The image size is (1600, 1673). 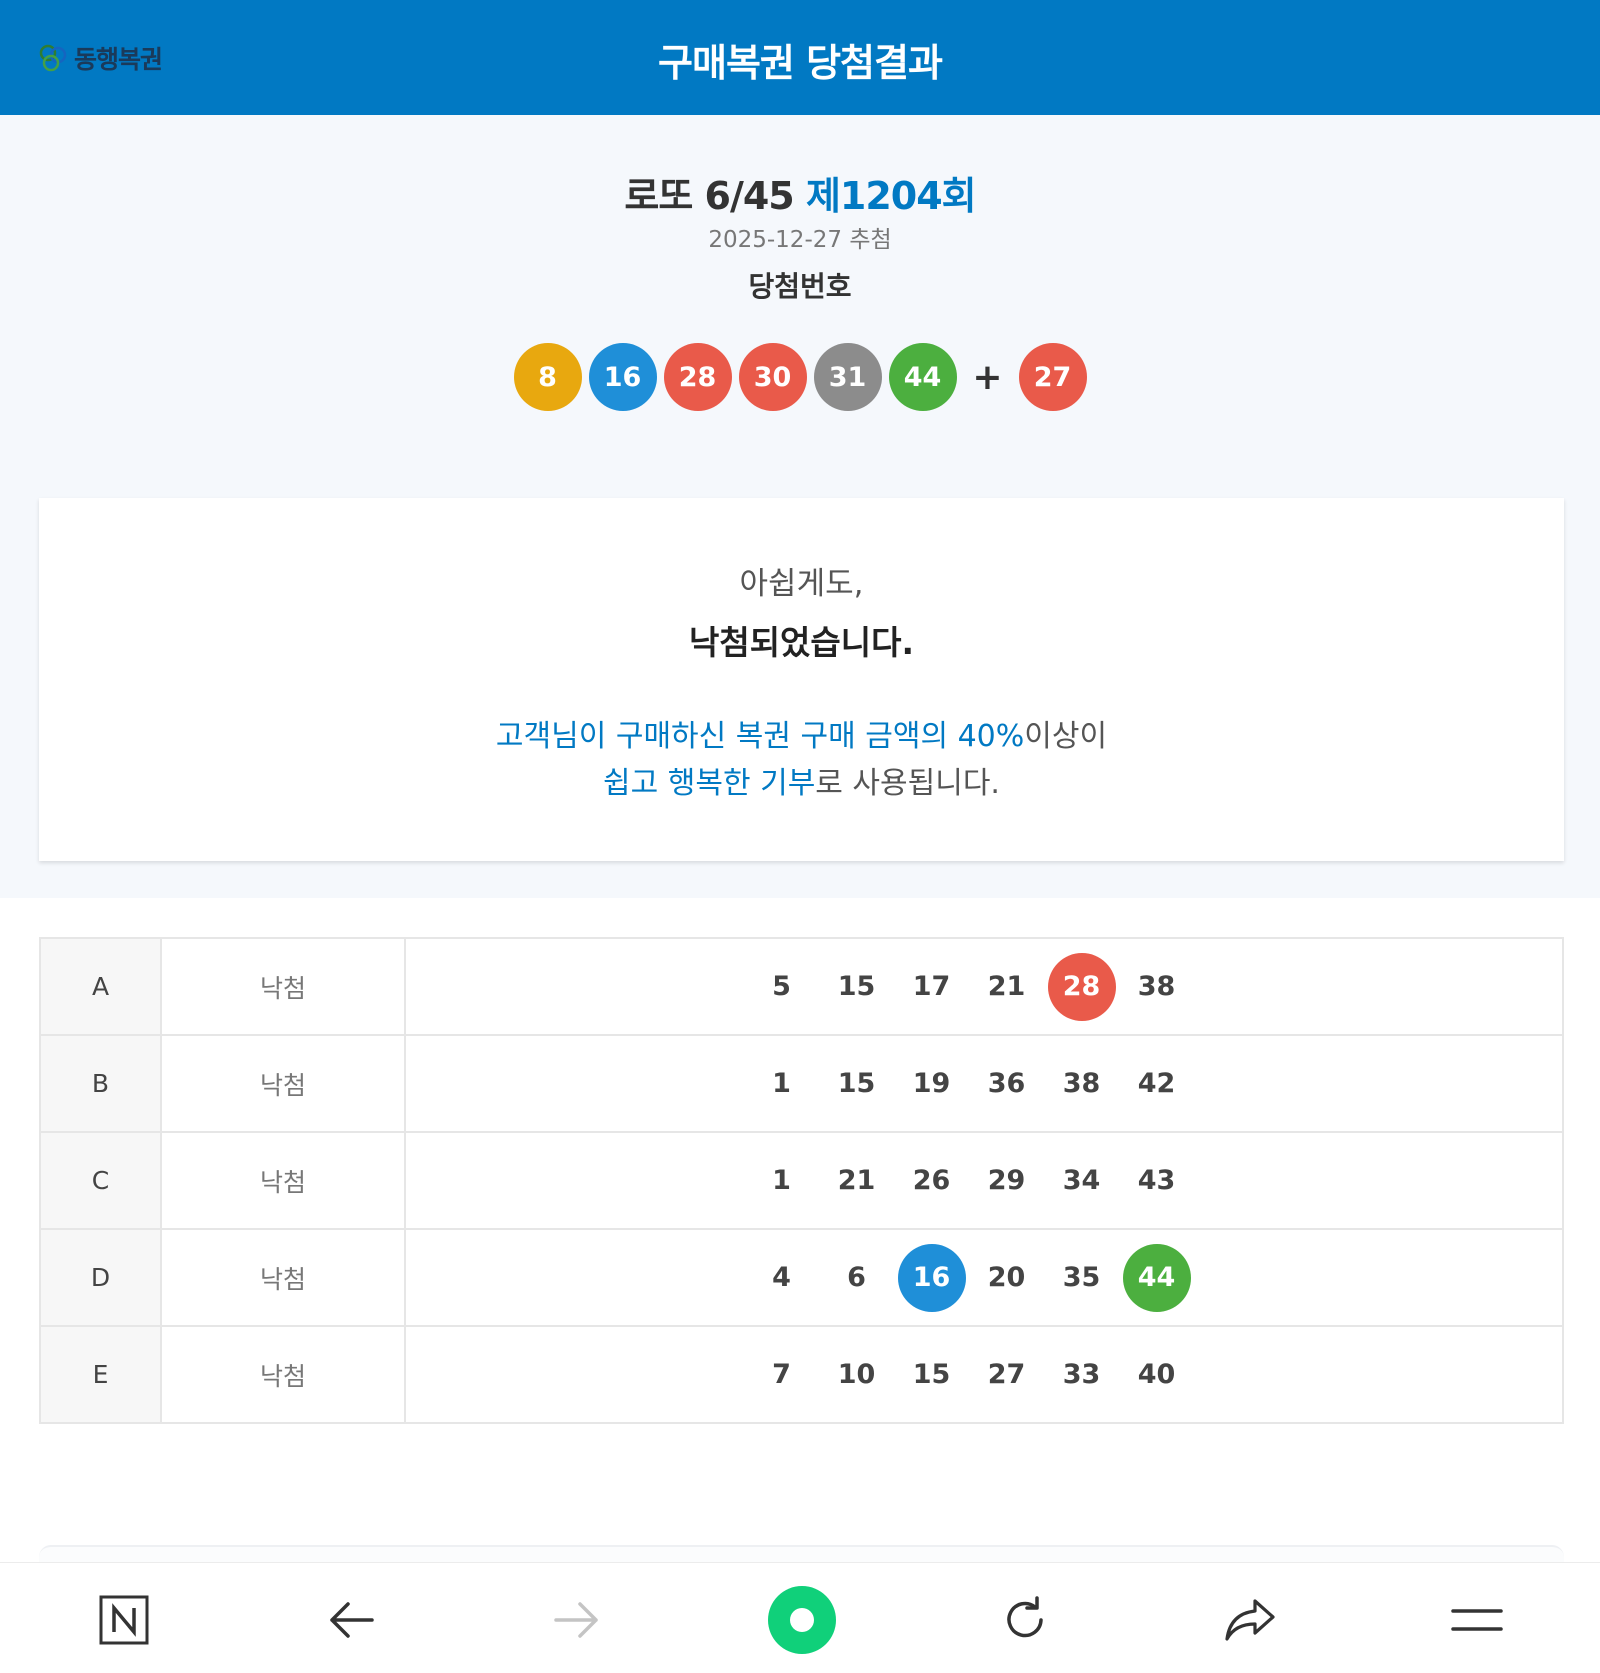 I want to click on game-number: 6, so click(x=856, y=1277).